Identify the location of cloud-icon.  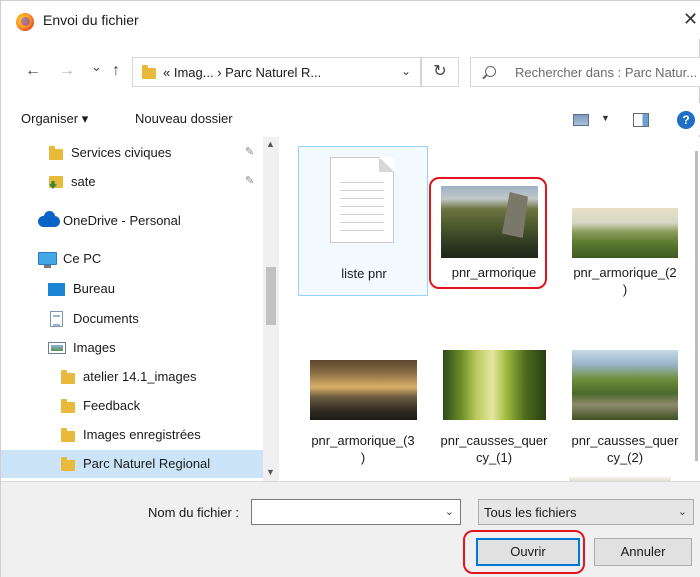
(49, 219).